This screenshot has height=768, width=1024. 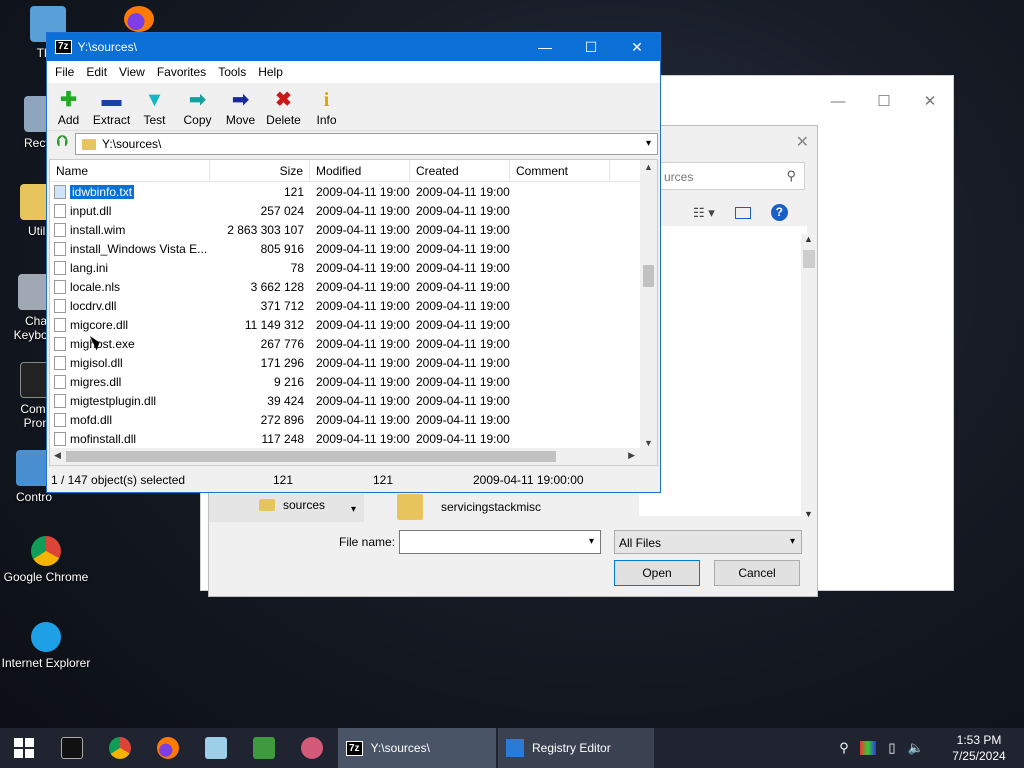 I want to click on taskbar-chrome, so click(x=120, y=748).